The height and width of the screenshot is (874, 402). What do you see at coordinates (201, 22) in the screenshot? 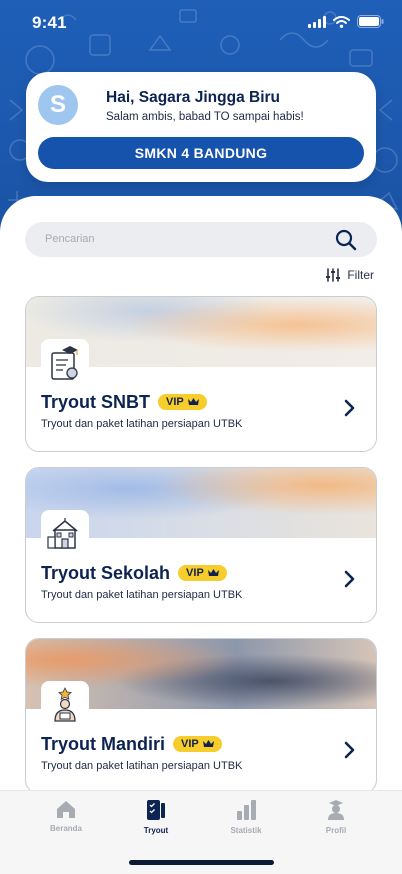
I see `status-bar: 9:41` at bounding box center [201, 22].